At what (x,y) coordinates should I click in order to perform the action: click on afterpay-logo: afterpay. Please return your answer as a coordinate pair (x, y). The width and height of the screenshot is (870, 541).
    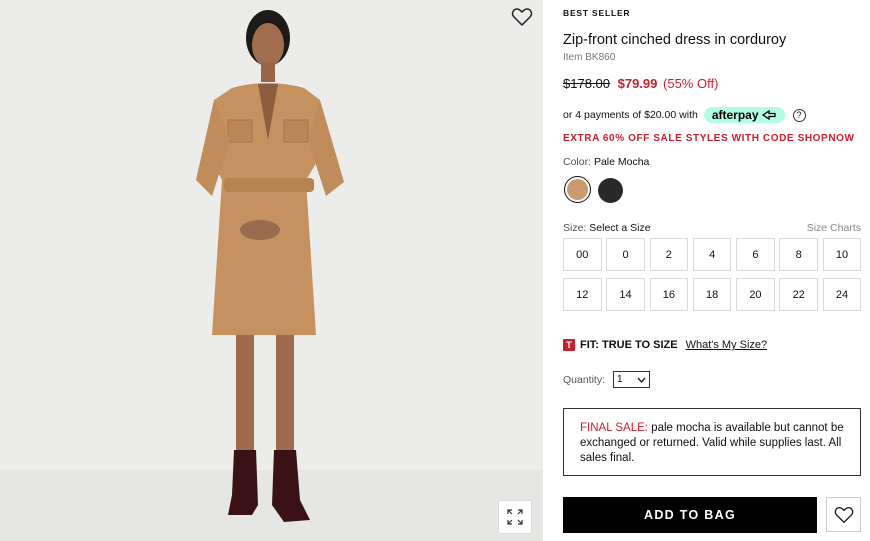
    Looking at the image, I should click on (744, 115).